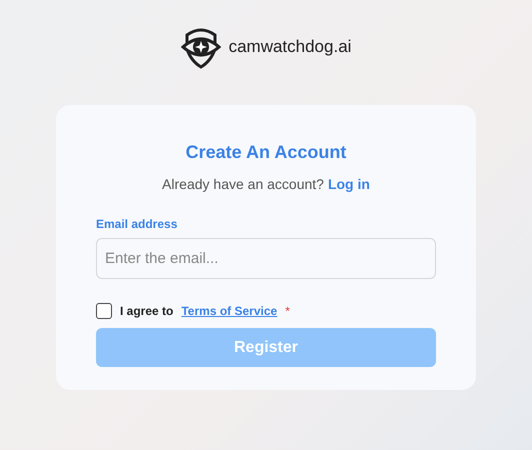  Describe the element at coordinates (147, 311) in the screenshot. I see `terms-text: I agree to` at that location.